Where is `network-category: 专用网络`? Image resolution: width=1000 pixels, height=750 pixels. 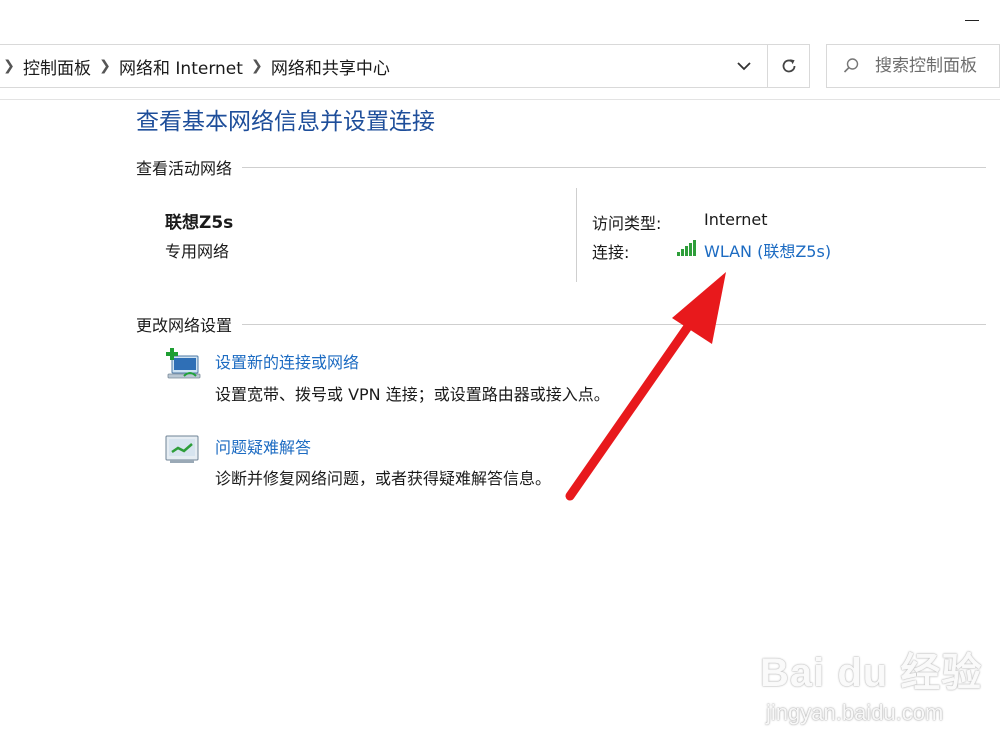
network-category: 专用网络 is located at coordinates (197, 251).